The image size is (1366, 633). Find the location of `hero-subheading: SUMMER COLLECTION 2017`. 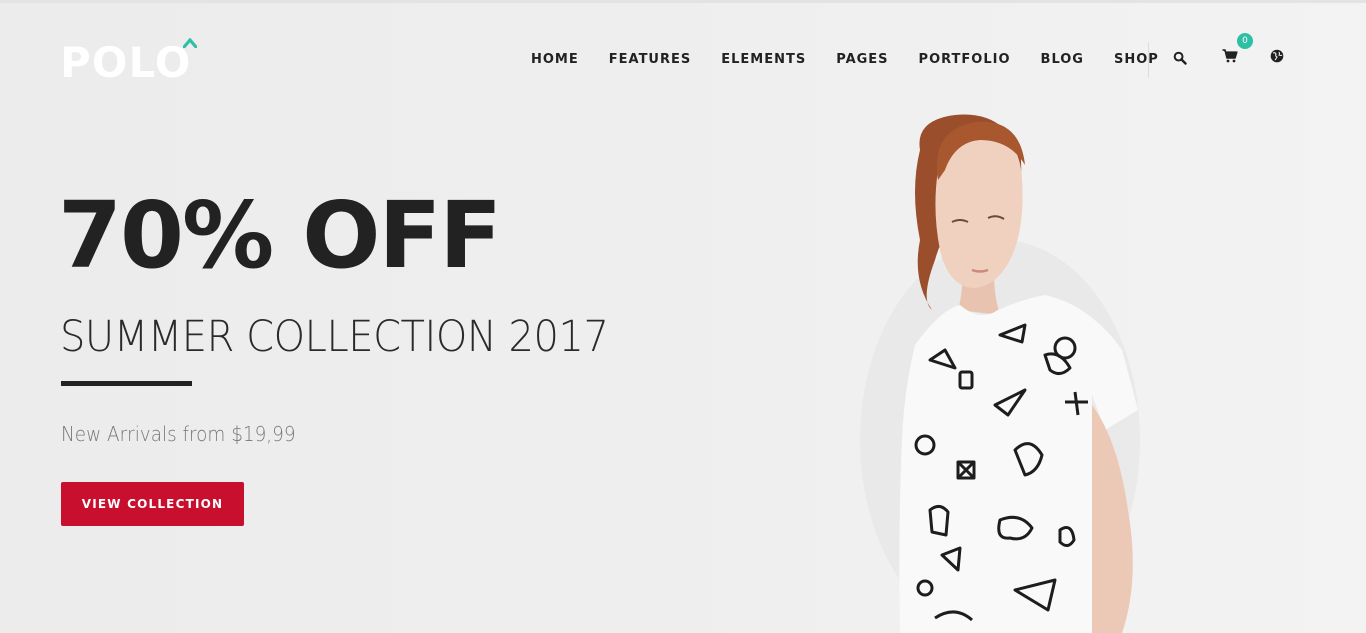

hero-subheading: SUMMER COLLECTION 2017 is located at coordinates (334, 337).